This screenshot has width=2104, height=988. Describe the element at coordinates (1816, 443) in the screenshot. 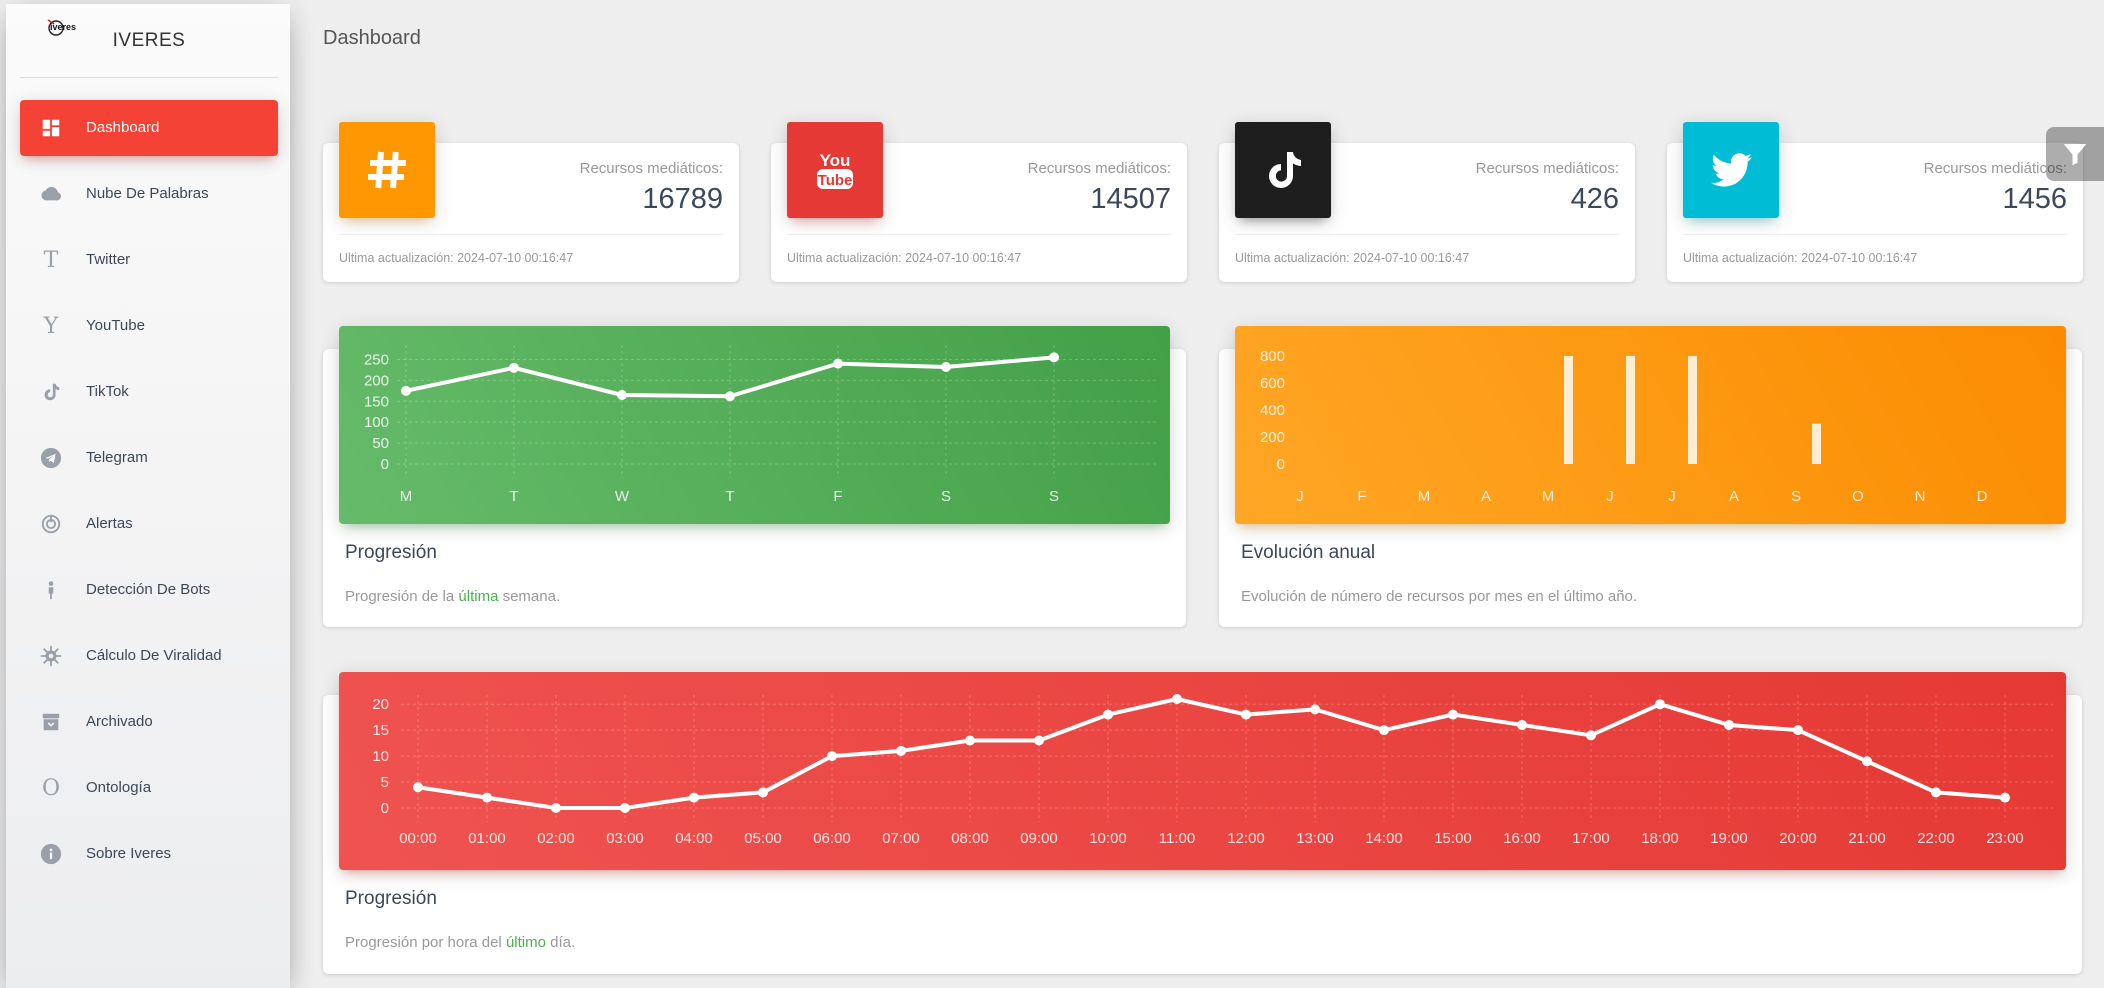

I see `bar` at that location.